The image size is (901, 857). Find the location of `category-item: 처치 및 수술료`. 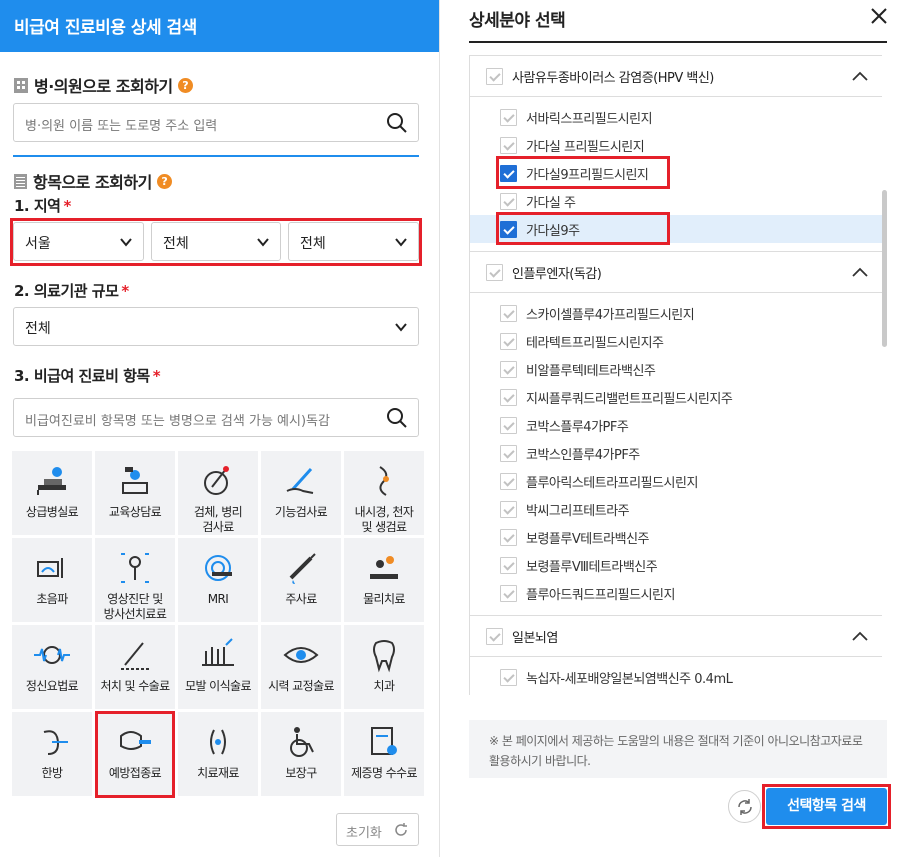

category-item: 처치 및 수술료 is located at coordinates (135, 667).